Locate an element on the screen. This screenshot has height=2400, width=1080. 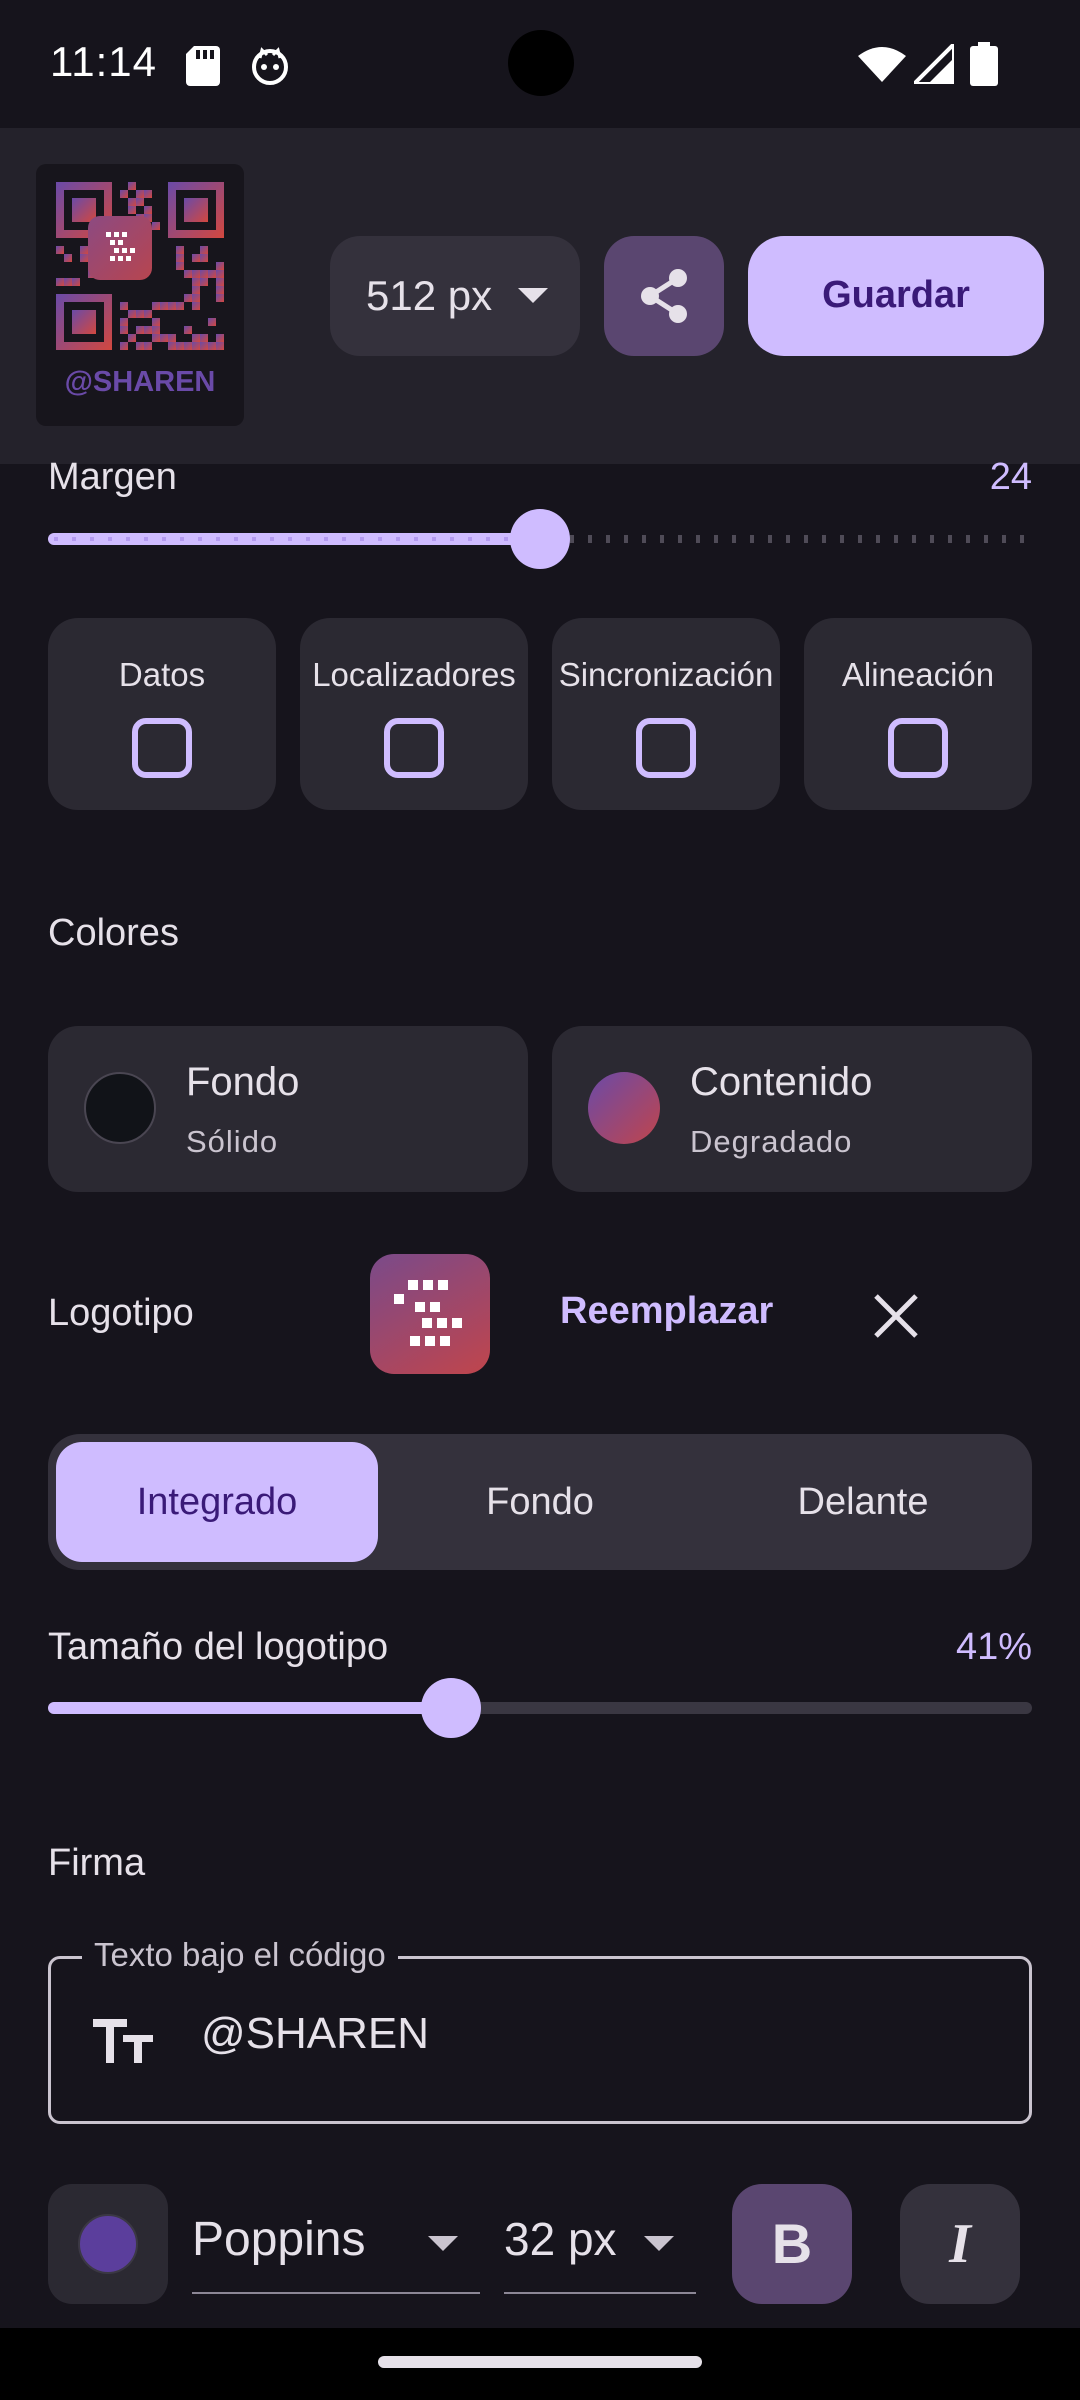
sd-card-icon is located at coordinates (203, 66).